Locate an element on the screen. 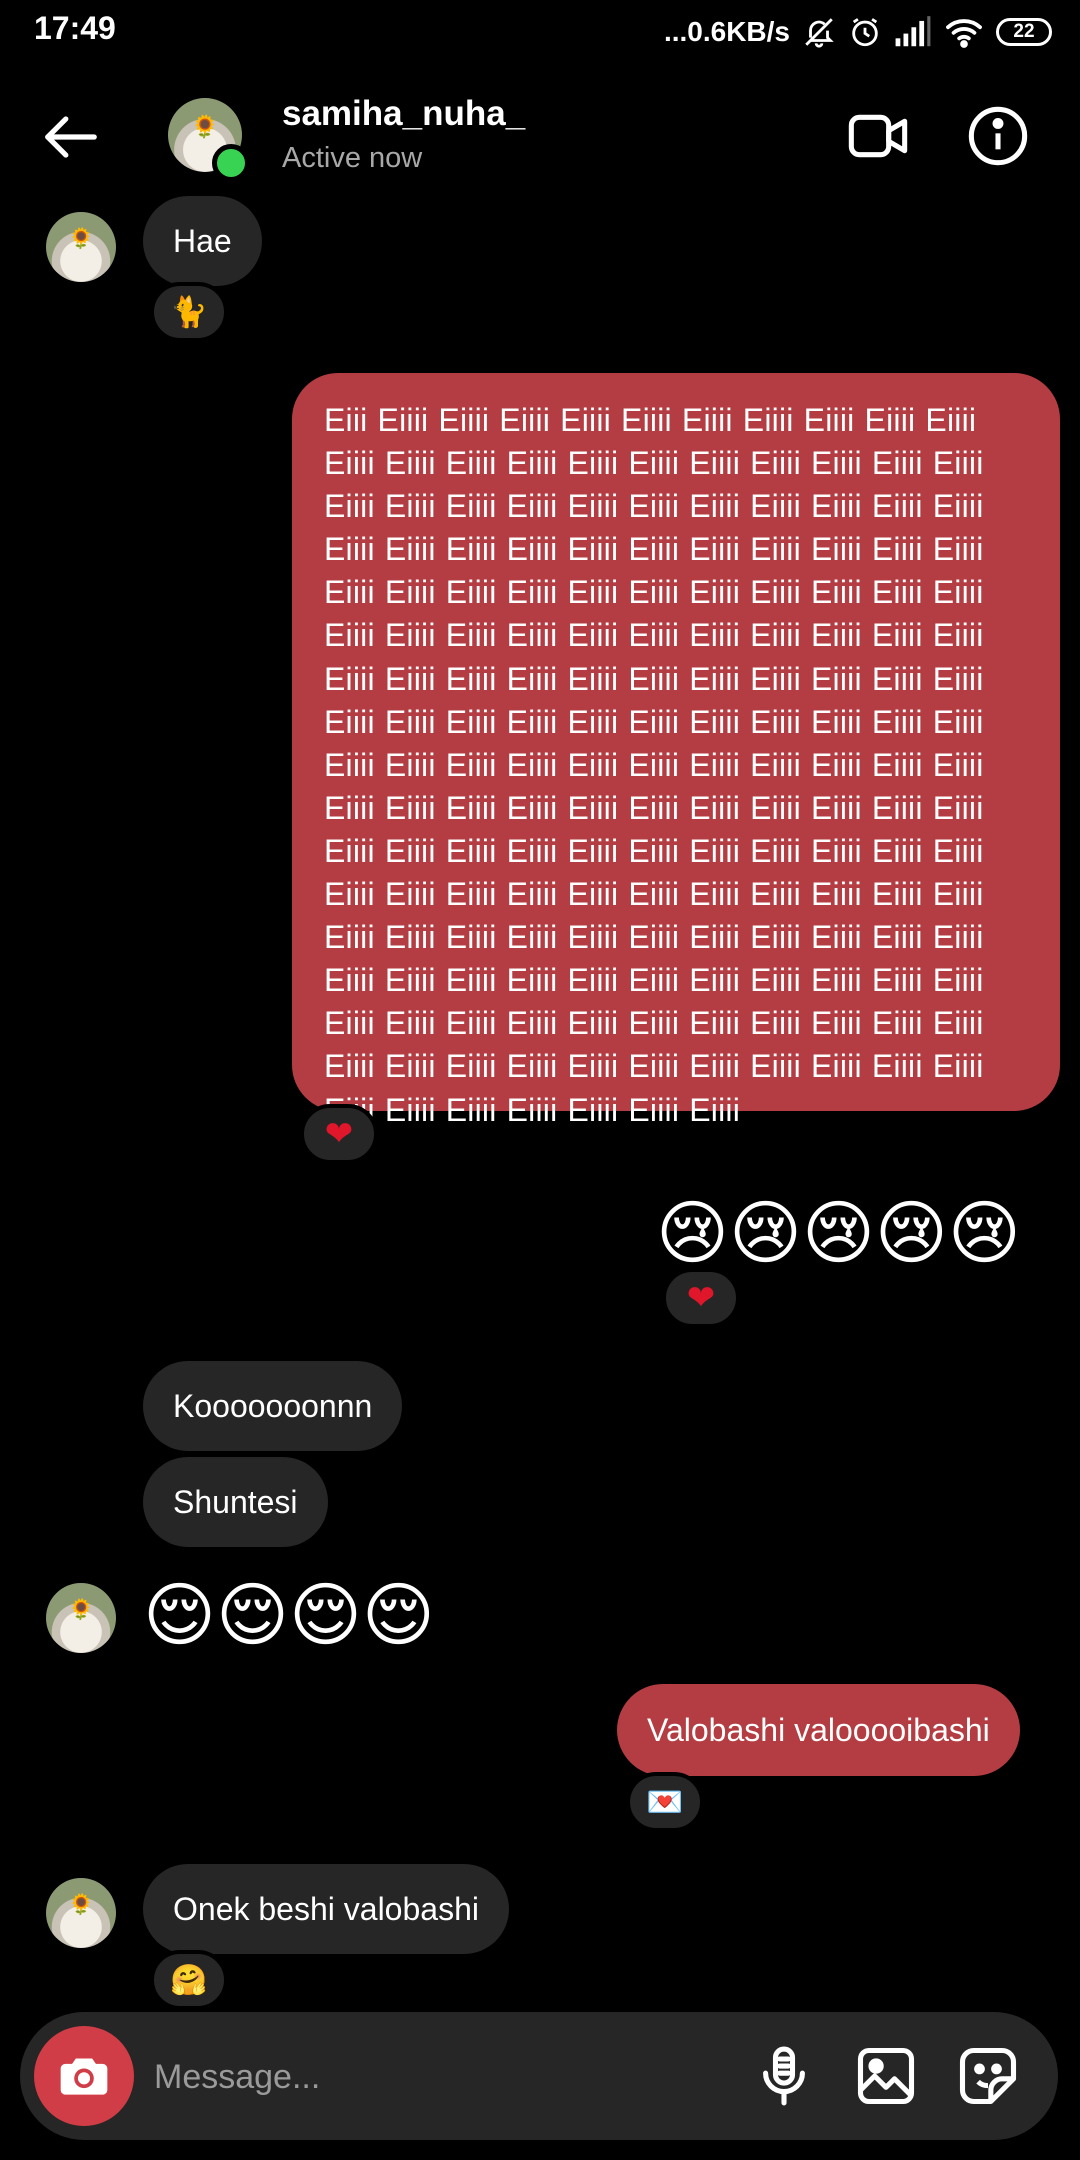  incoming-message: Shuntesi is located at coordinates (235, 1502).